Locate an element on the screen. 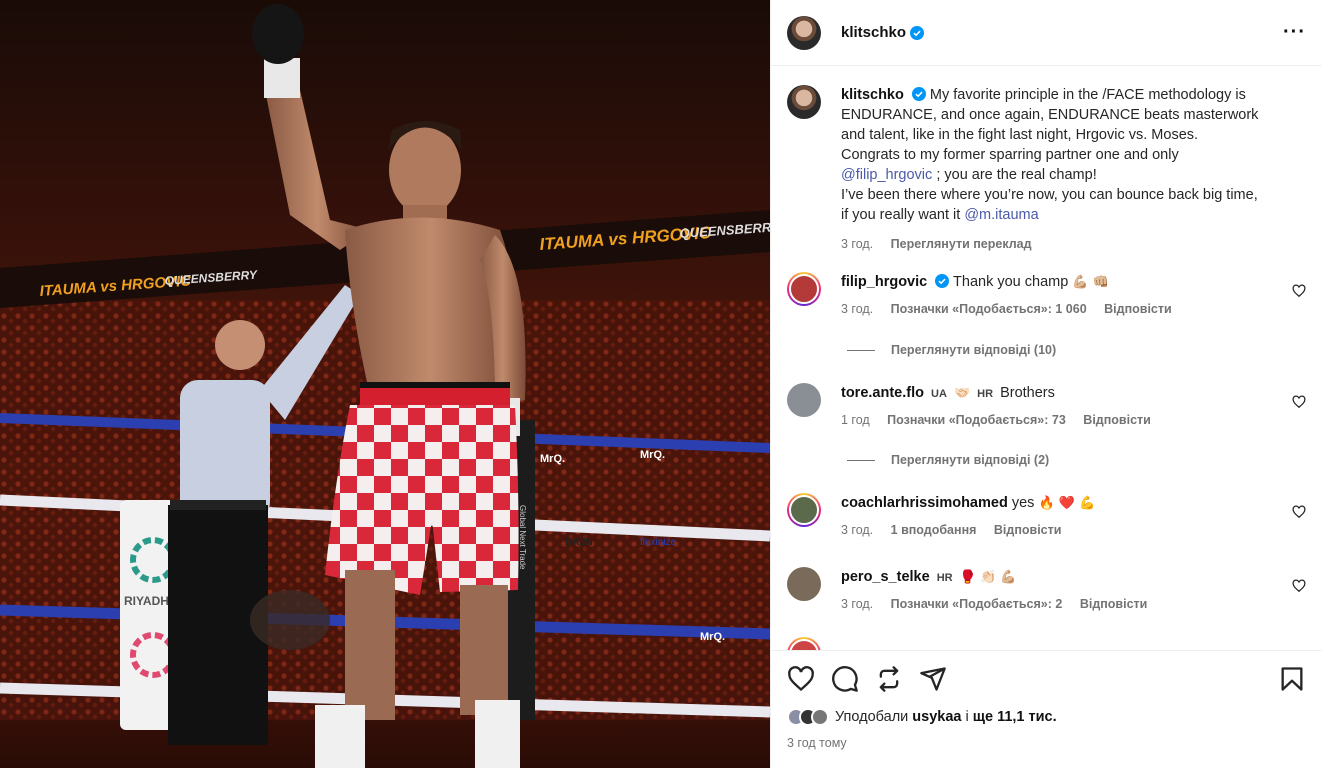 This screenshot has height=768, width=1322. view-replies-label: Переглянути відповіді (2) is located at coordinates (970, 460).